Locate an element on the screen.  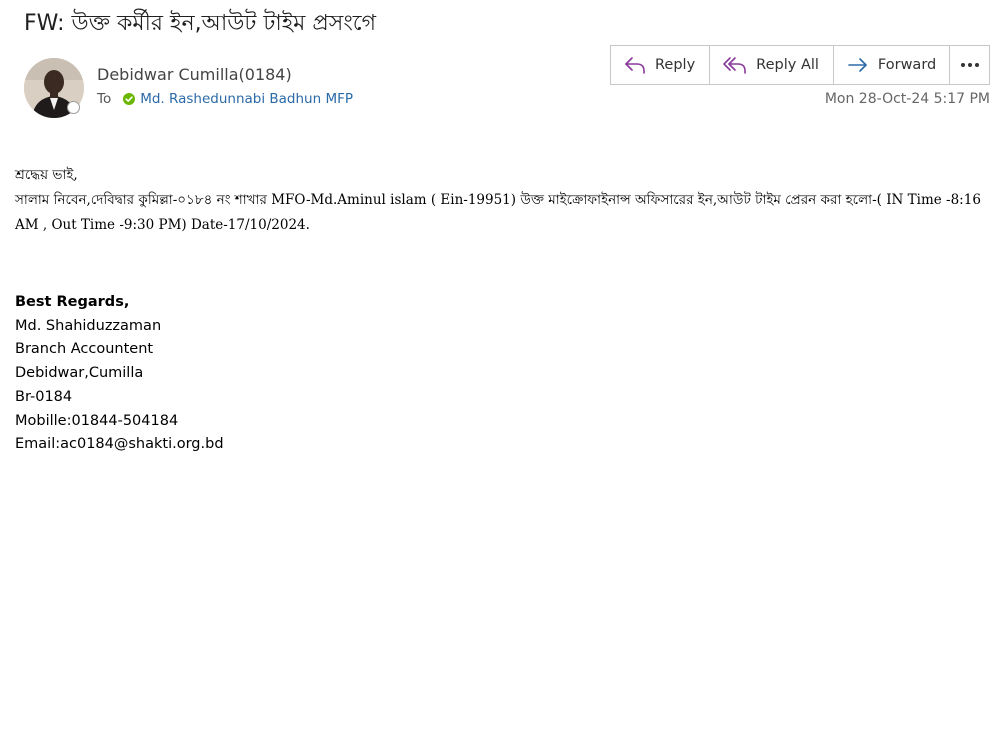
more-icon is located at coordinates (969, 65).